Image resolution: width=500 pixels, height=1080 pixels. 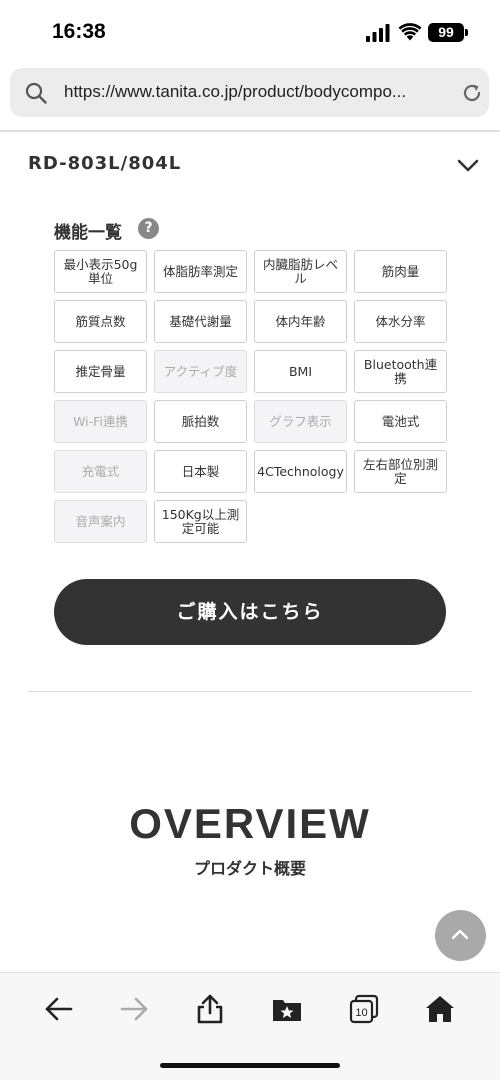 I want to click on header-divider, so click(x=250, y=131).